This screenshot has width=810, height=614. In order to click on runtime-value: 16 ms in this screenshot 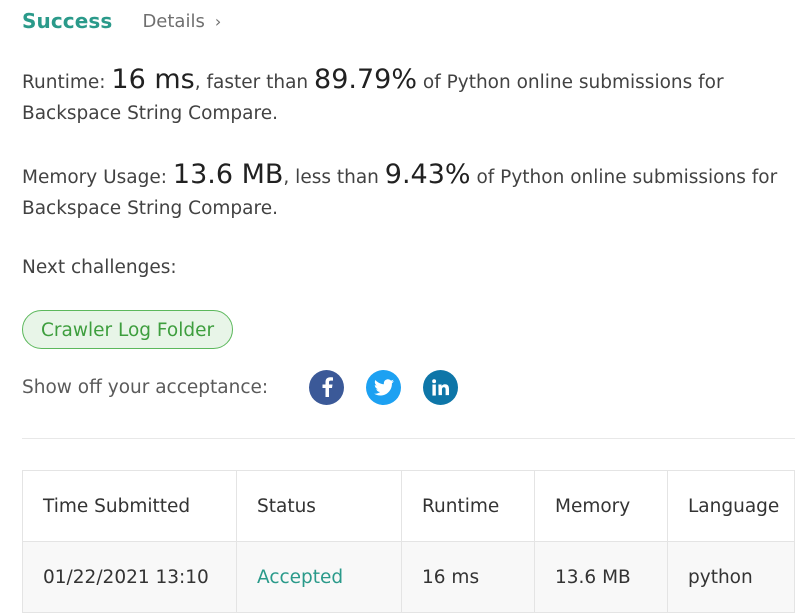, I will do `click(153, 79)`.